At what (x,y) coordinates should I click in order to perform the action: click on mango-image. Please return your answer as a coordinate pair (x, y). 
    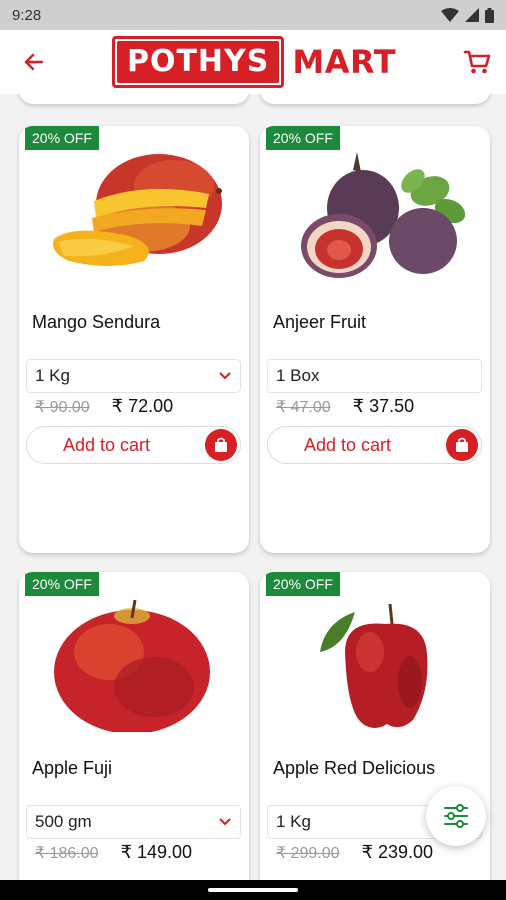
    Looking at the image, I should click on (137, 210).